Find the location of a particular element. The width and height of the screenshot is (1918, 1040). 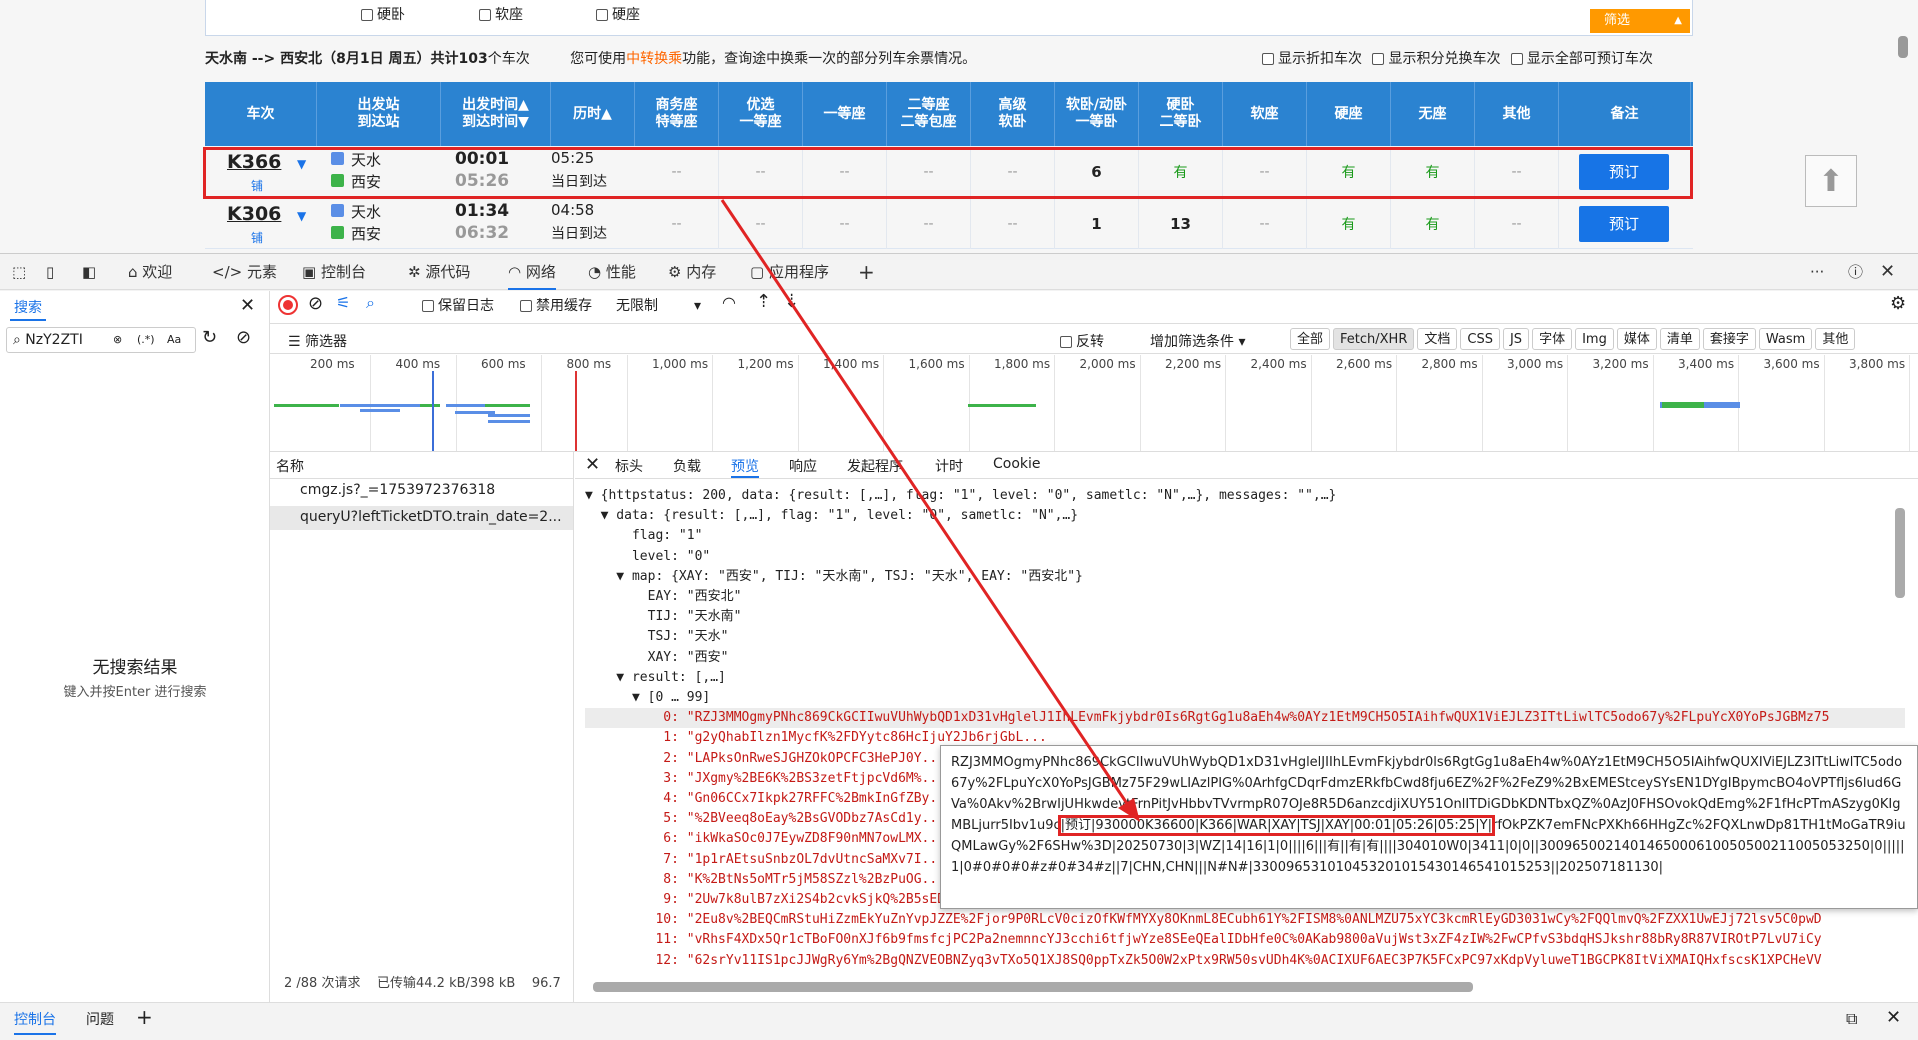

dock-drawer-icon: ⧉ is located at coordinates (1851, 1019).